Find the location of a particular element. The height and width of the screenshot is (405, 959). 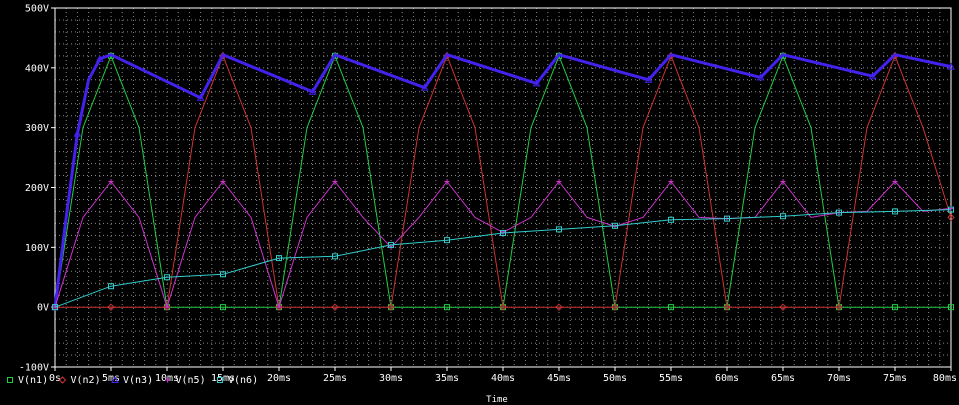

x-tick-label: 65ms is located at coordinates (783, 378).